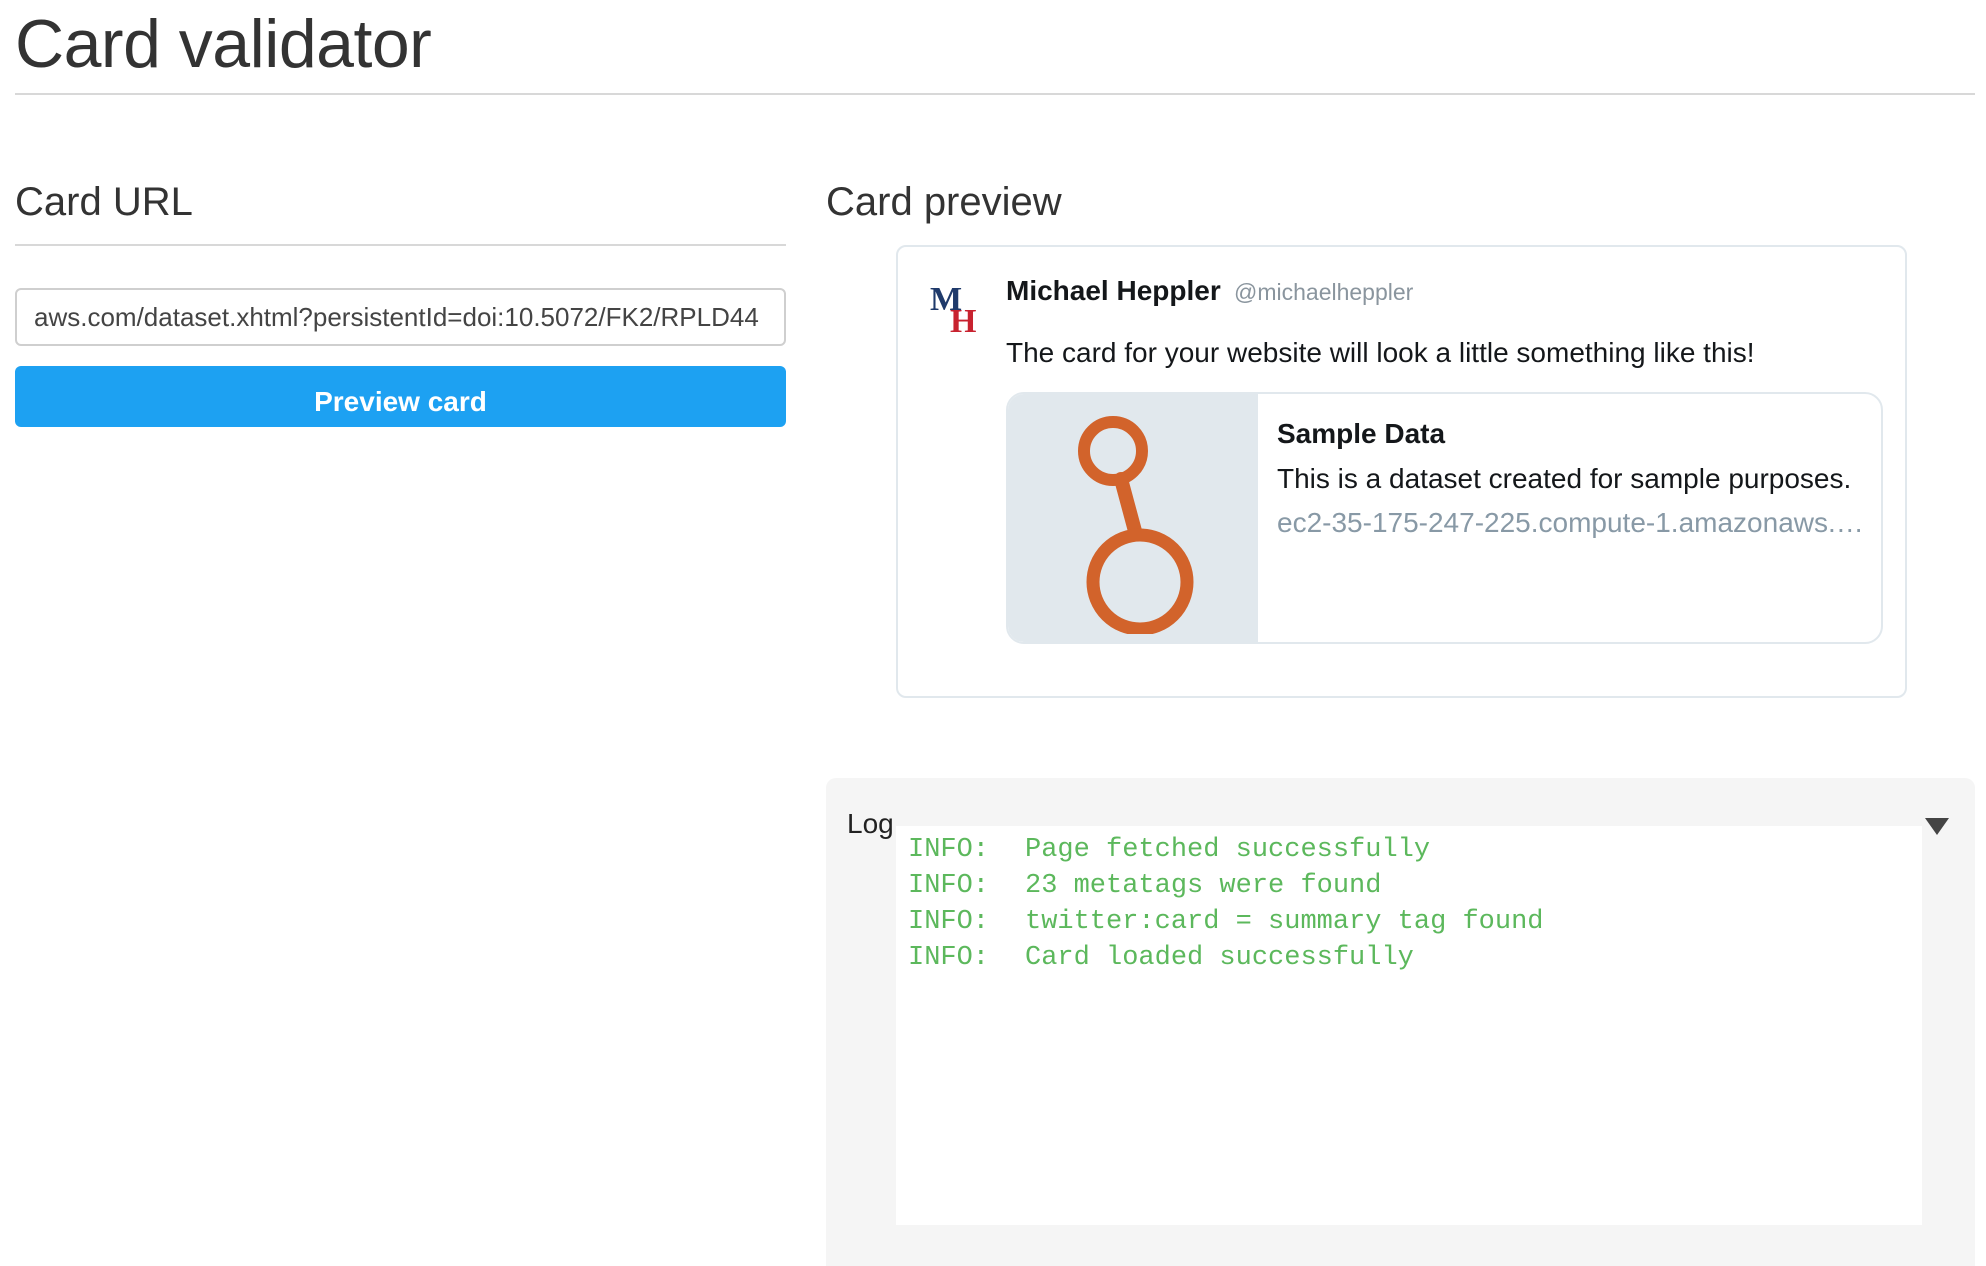 The width and height of the screenshot is (1986, 1266). What do you see at coordinates (1361, 433) in the screenshot?
I see `card-title: Sample Data` at bounding box center [1361, 433].